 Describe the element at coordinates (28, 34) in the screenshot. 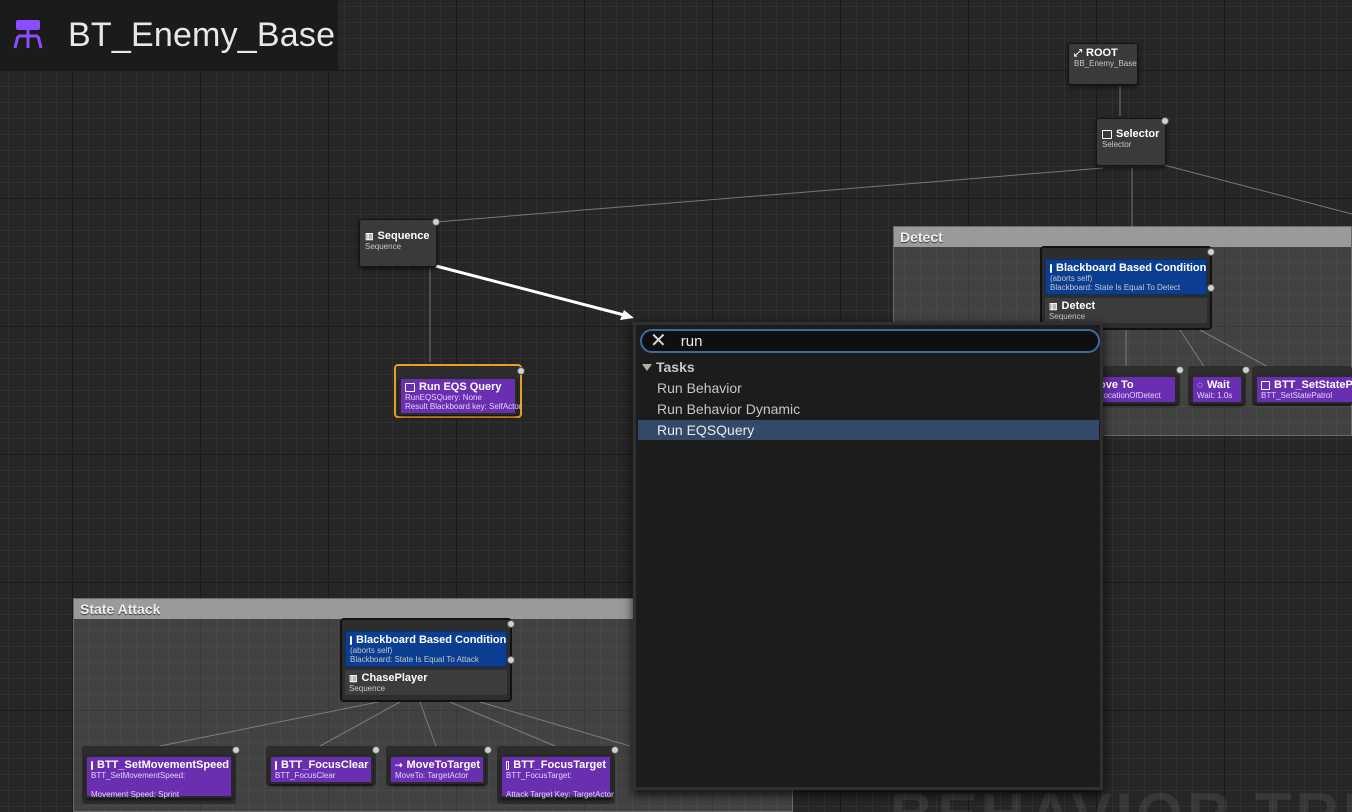

I see `behavior-tree-icon` at that location.